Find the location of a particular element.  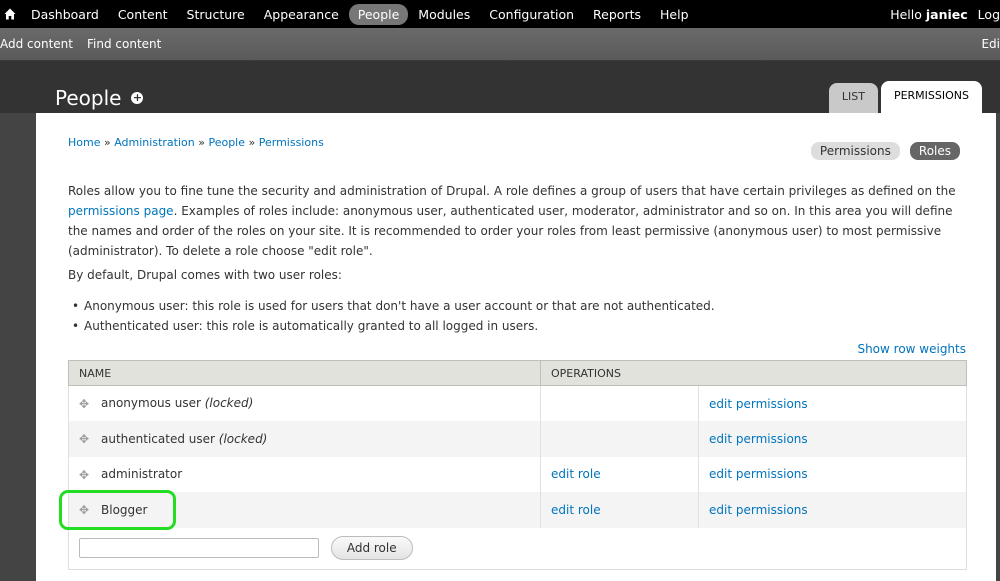

role-name-cell: ✥ anonymous user (locked) is located at coordinates (304, 403).